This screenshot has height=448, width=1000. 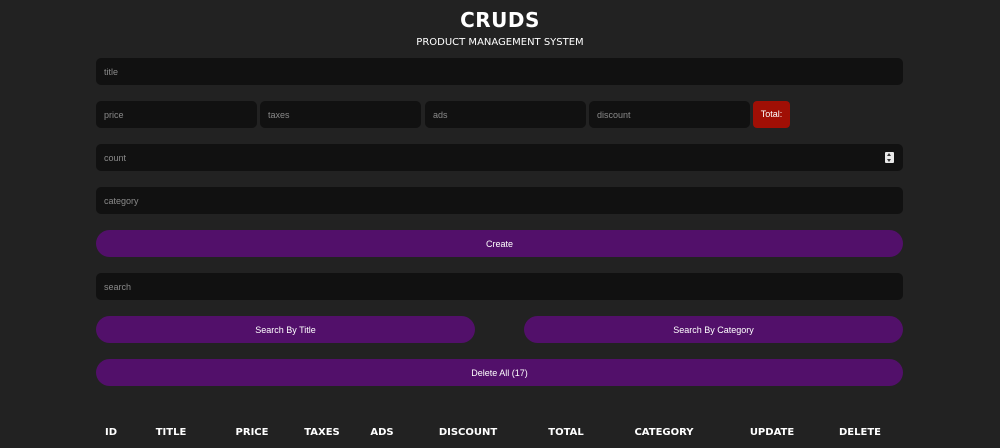 I want to click on search-by-title-button: Search By Title, so click(x=285, y=329).